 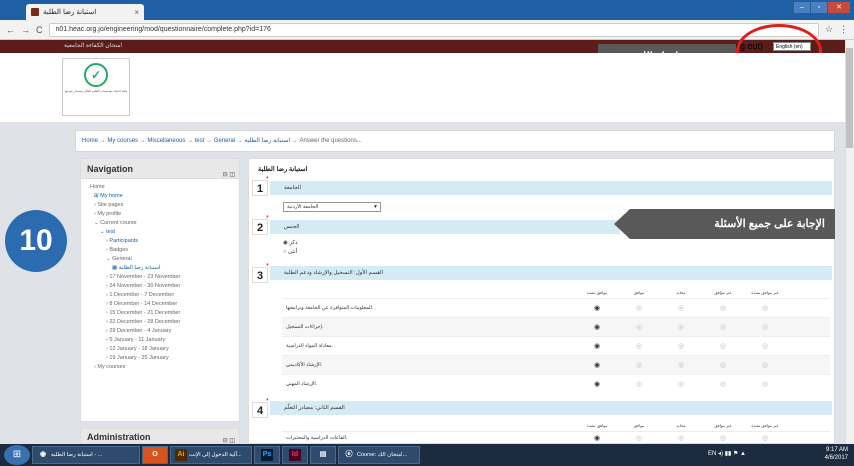 What do you see at coordinates (164, 268) in the screenshot?
I see `nav-item-questionnaire: ▦ استبانة رضا الطلبة` at bounding box center [164, 268].